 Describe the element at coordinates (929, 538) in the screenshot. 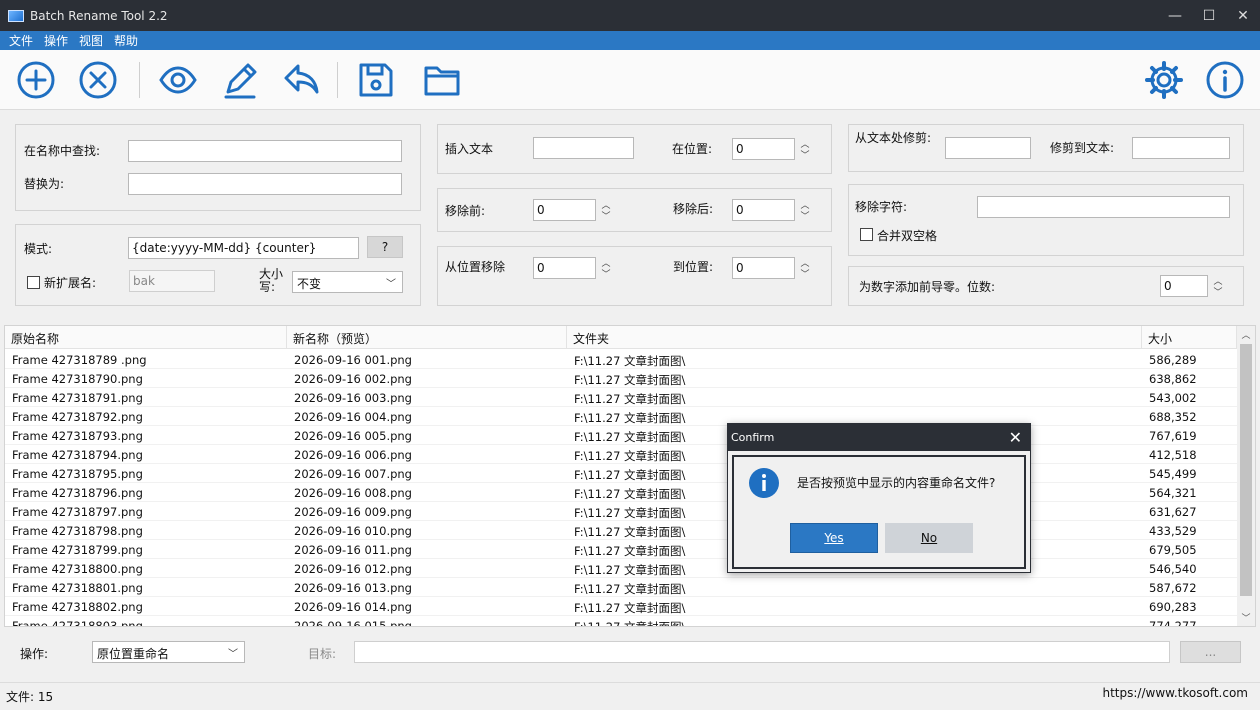

I see `no-button: No` at that location.